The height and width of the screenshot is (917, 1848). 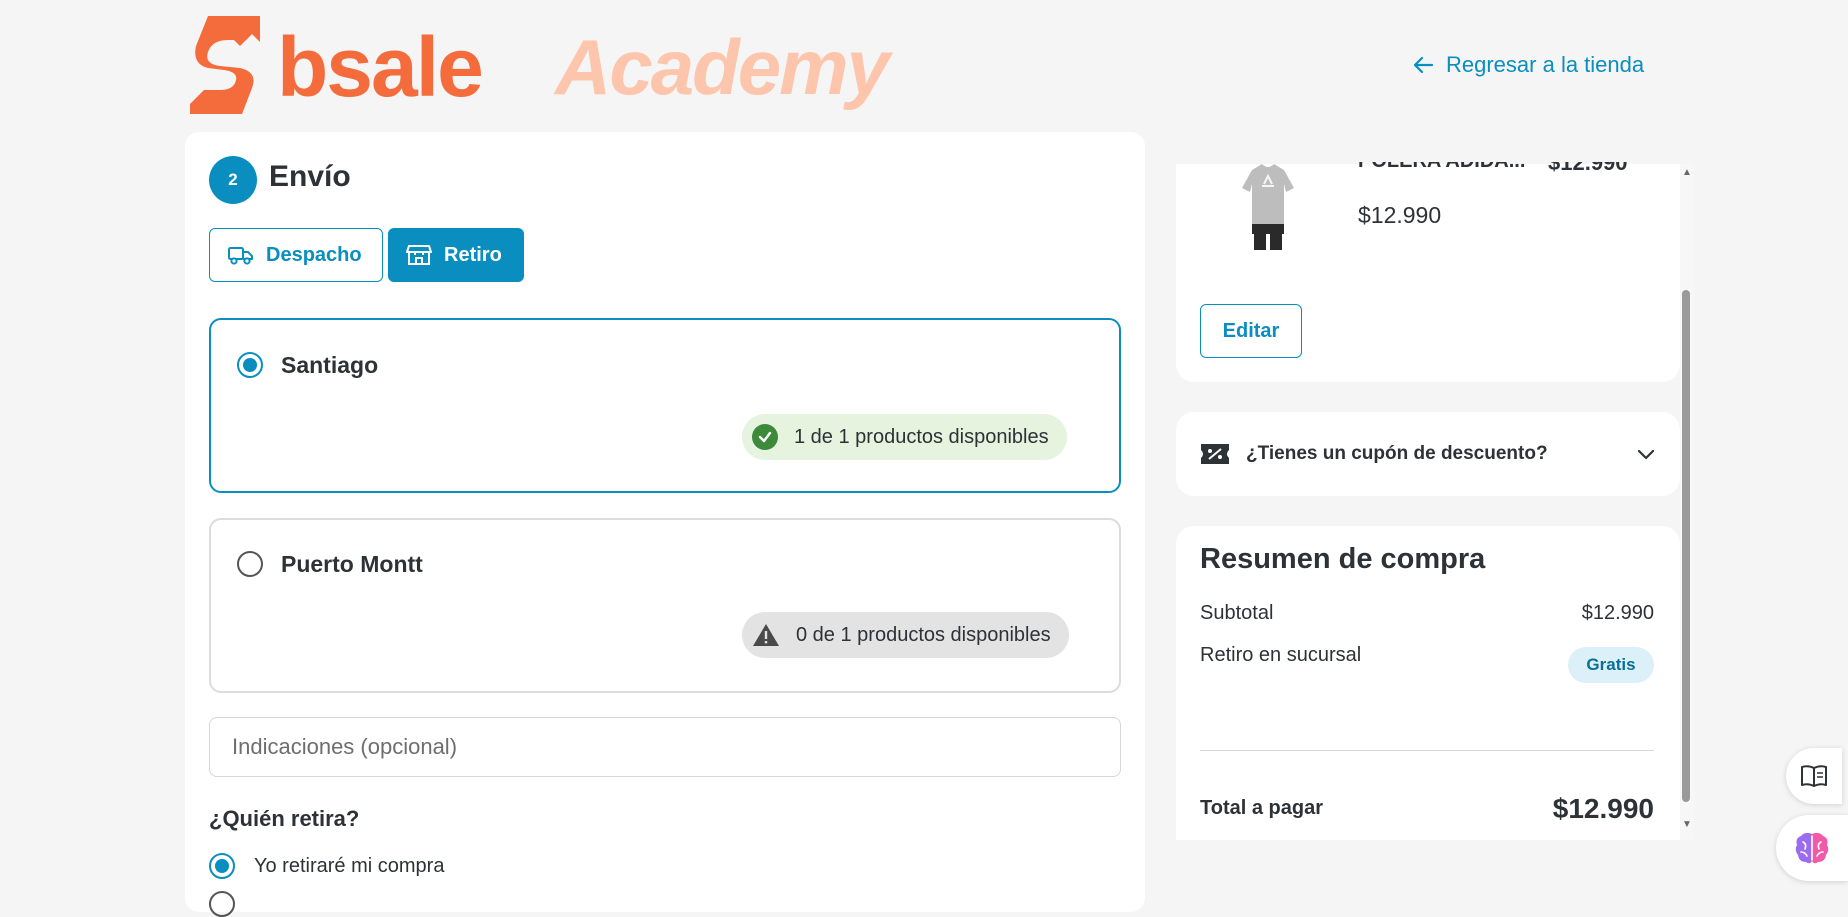 I want to click on book-icon, so click(x=1814, y=776).